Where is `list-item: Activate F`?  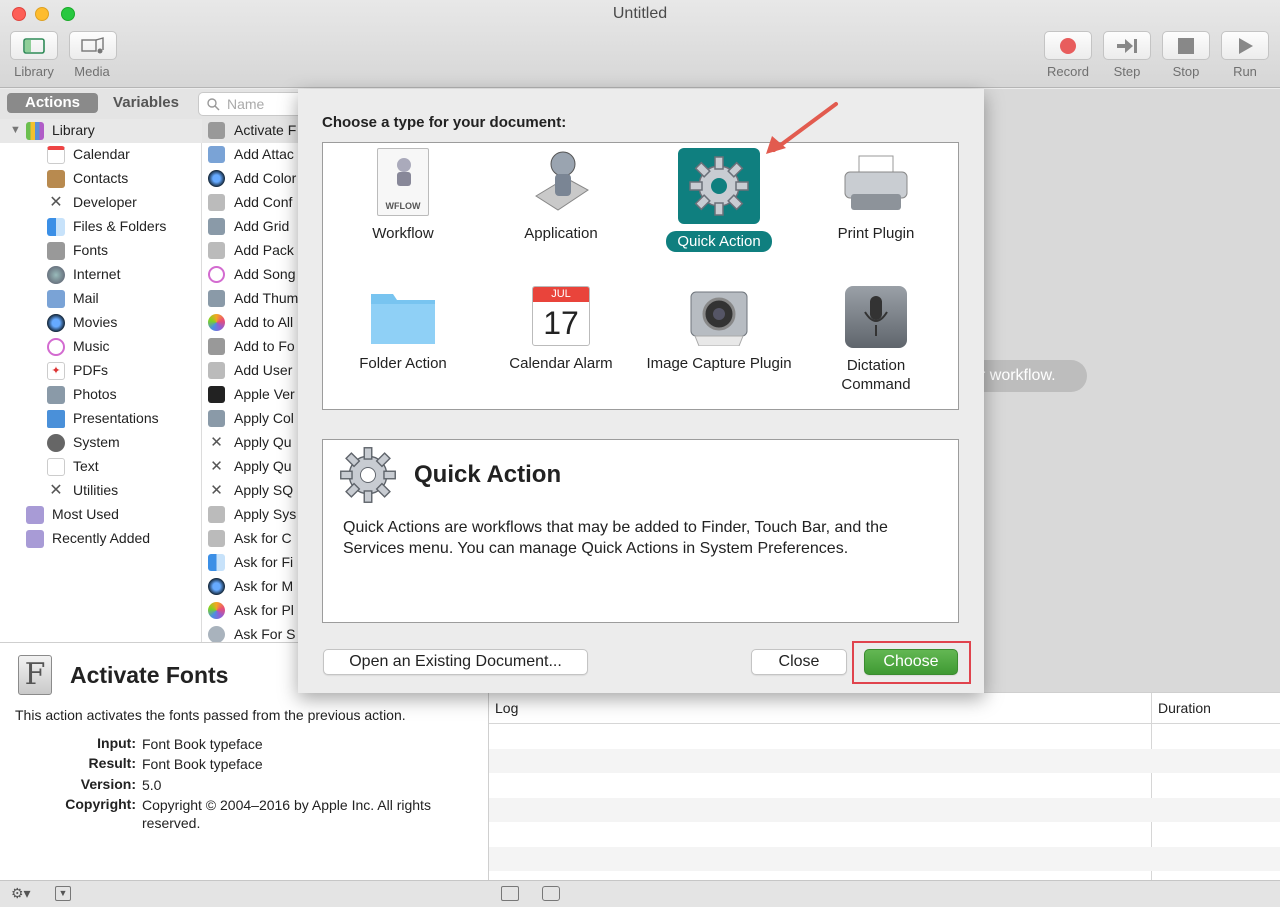 list-item: Activate F is located at coordinates (250, 131).